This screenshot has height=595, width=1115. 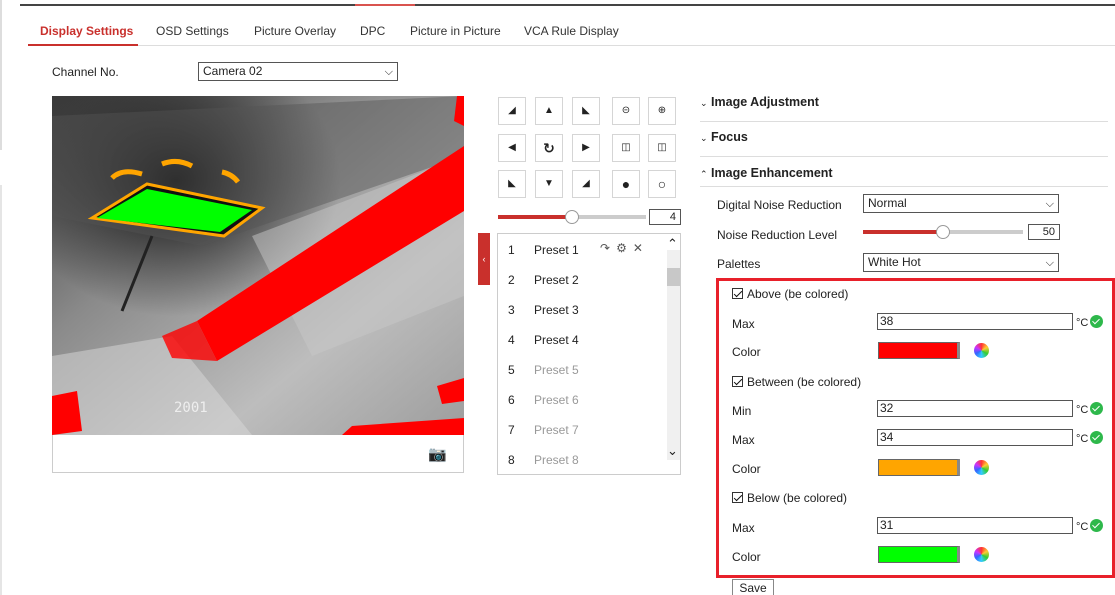 I want to click on arrow-up-right-icon: ◣, so click(x=586, y=111).